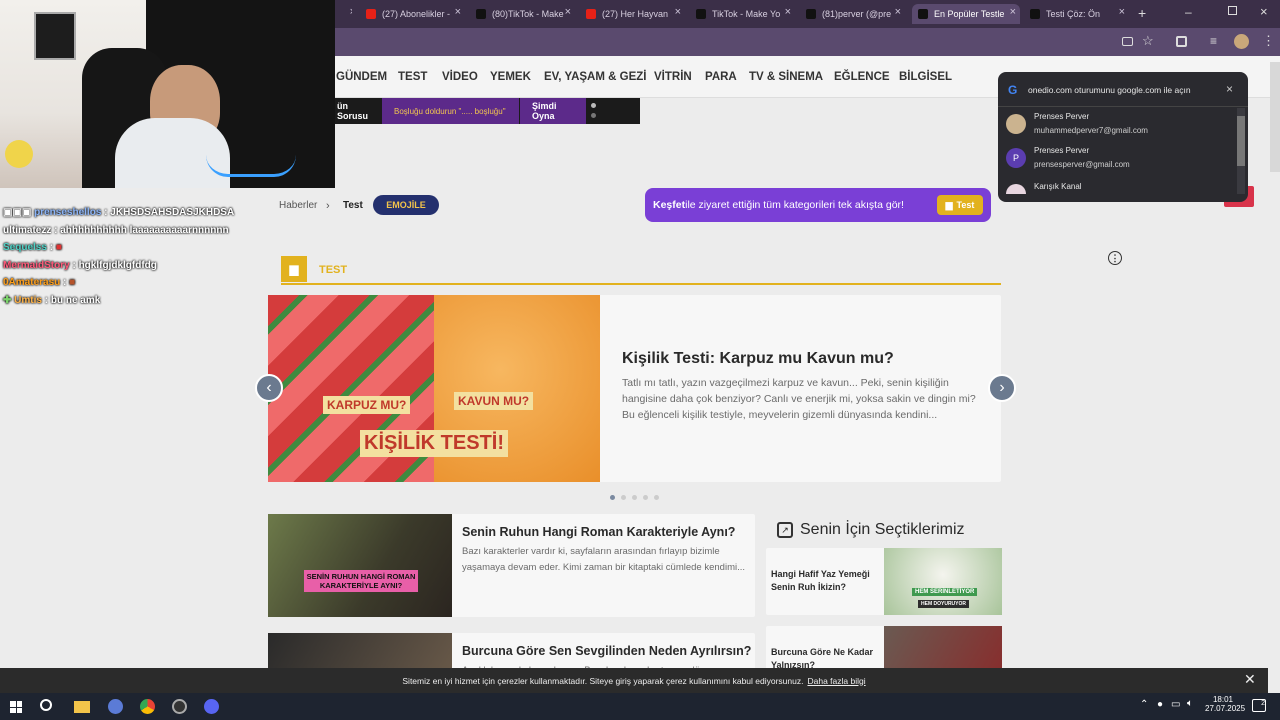 This screenshot has width=1280, height=720. I want to click on tiktok-icon, so click(481, 14).